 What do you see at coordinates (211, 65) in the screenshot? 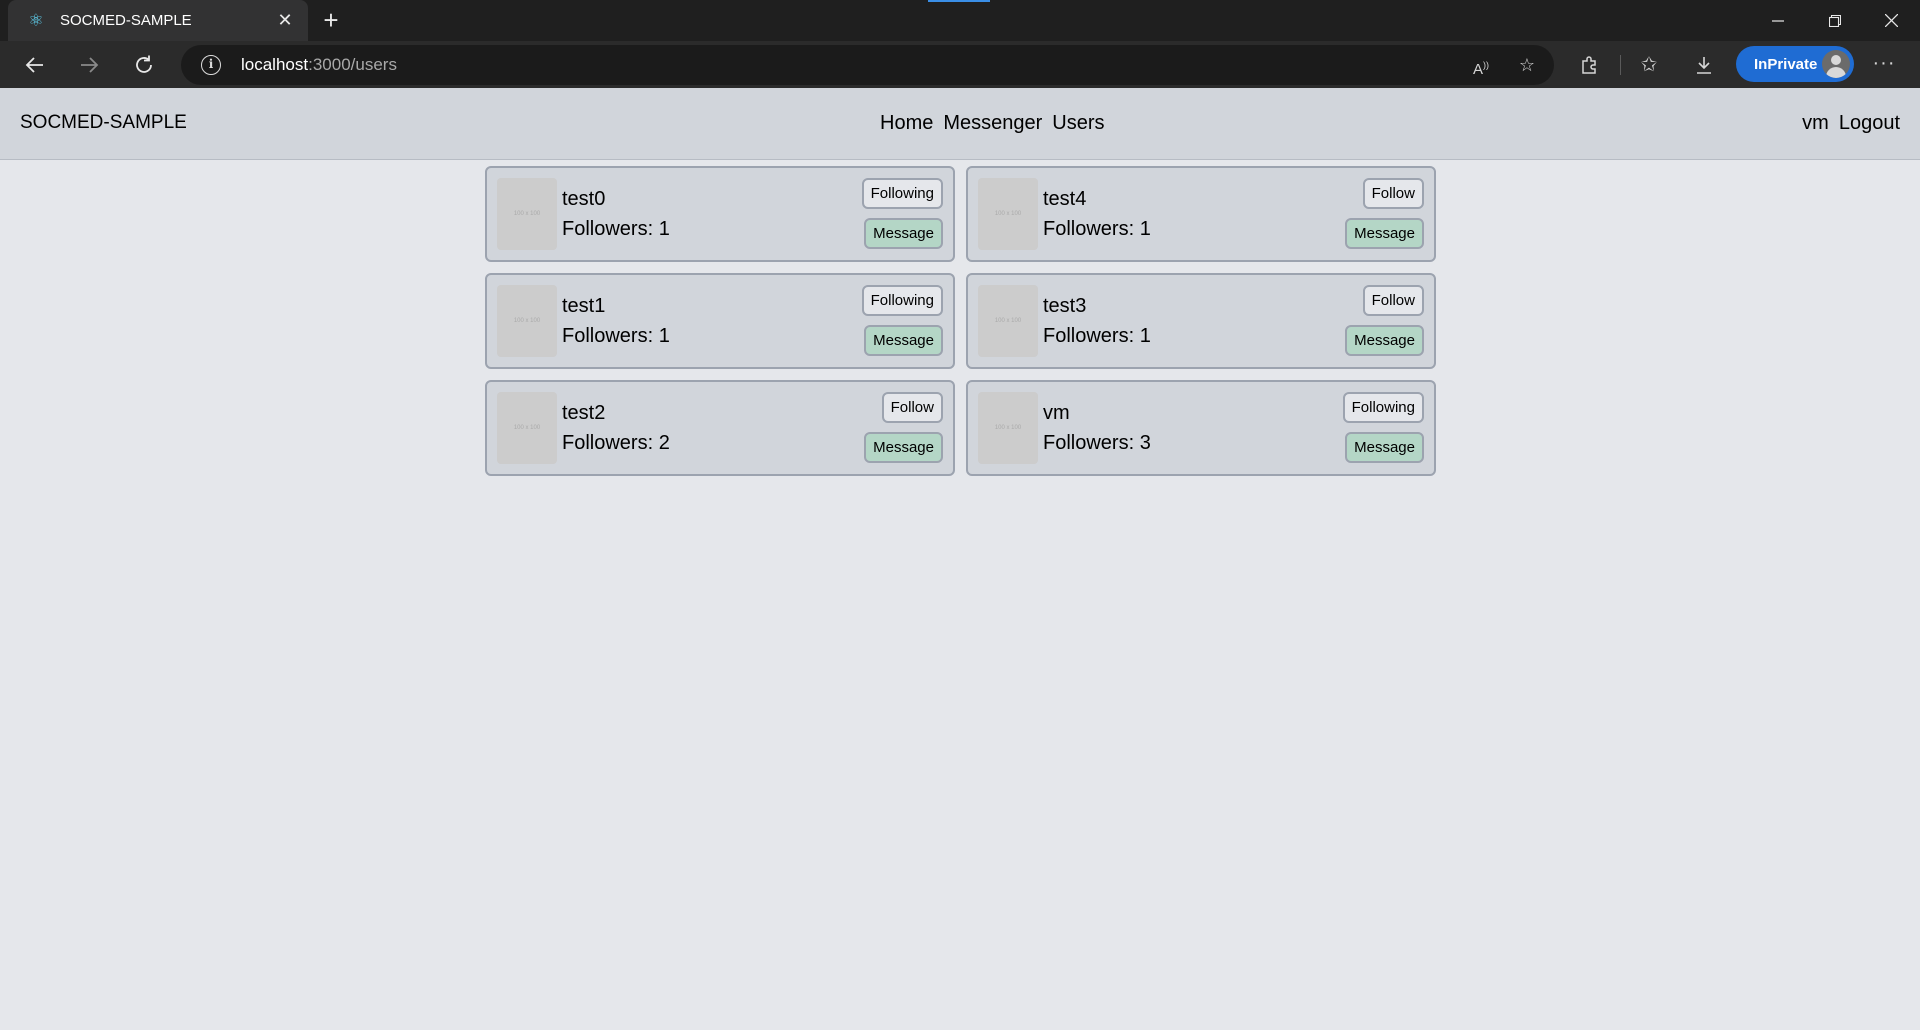
I see `site-info-icon: i` at bounding box center [211, 65].